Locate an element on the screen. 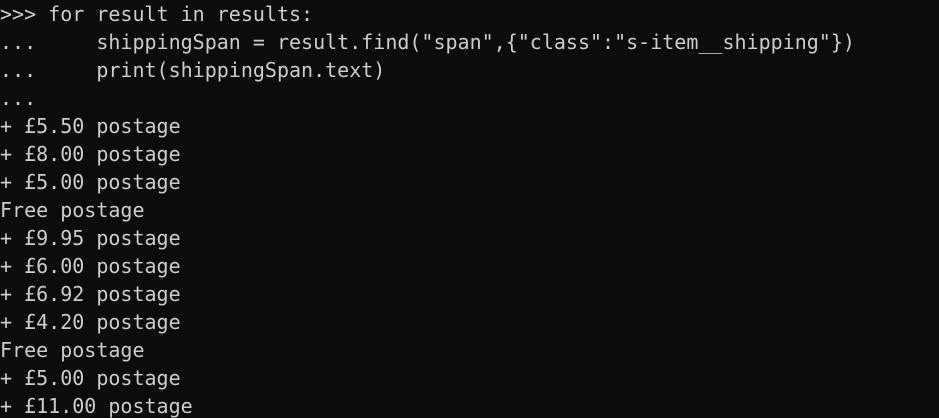 Image resolution: width=939 pixels, height=418 pixels. output-line: + £8.00 postage is located at coordinates (90, 154).